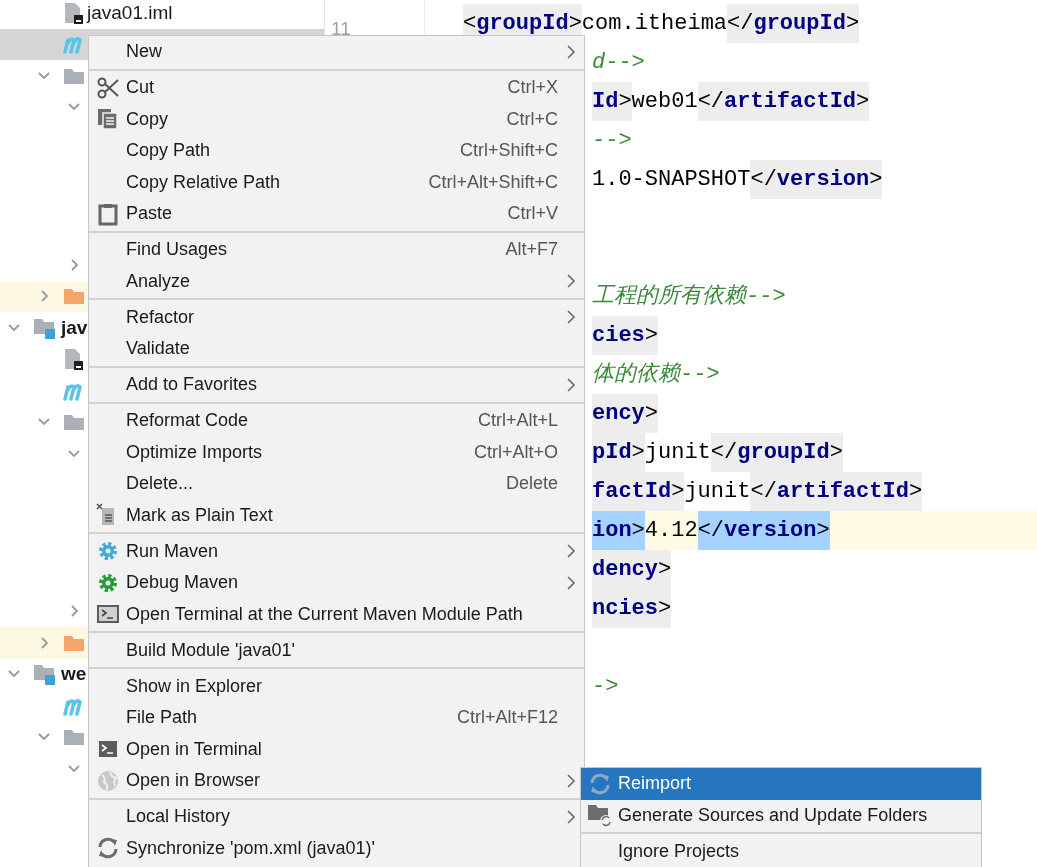 This screenshot has height=867, width=1037. What do you see at coordinates (814, 491) in the screenshot?
I see `code-line: factId>junit</artifactId>` at bounding box center [814, 491].